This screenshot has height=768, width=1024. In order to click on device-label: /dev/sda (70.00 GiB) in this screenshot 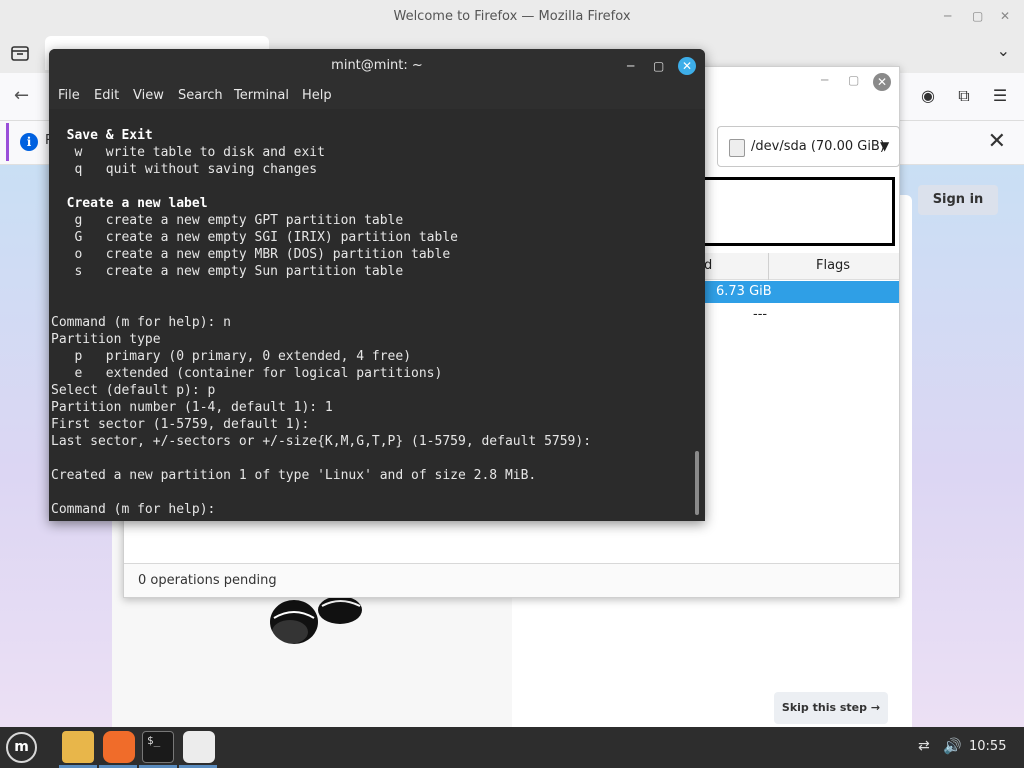, I will do `click(818, 146)`.